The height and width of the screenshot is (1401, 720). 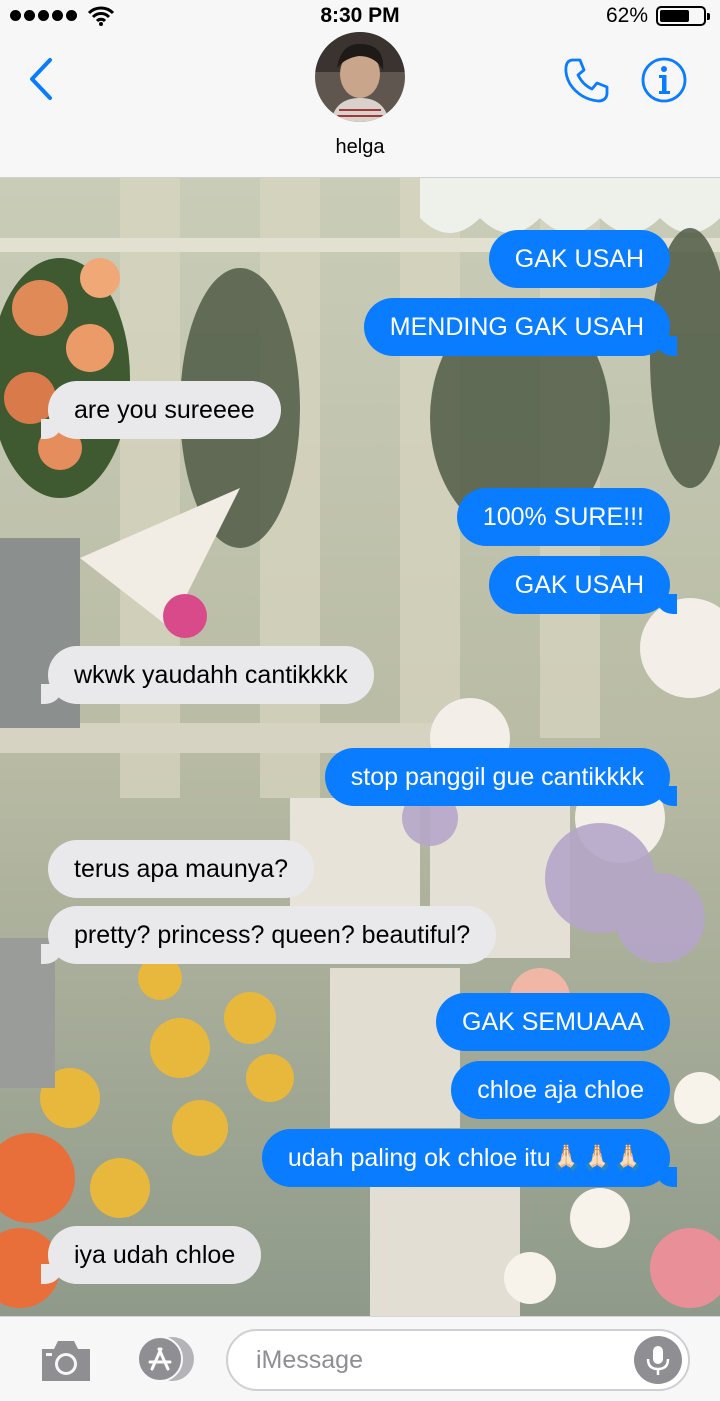 I want to click on battery-icon, so click(x=683, y=16).